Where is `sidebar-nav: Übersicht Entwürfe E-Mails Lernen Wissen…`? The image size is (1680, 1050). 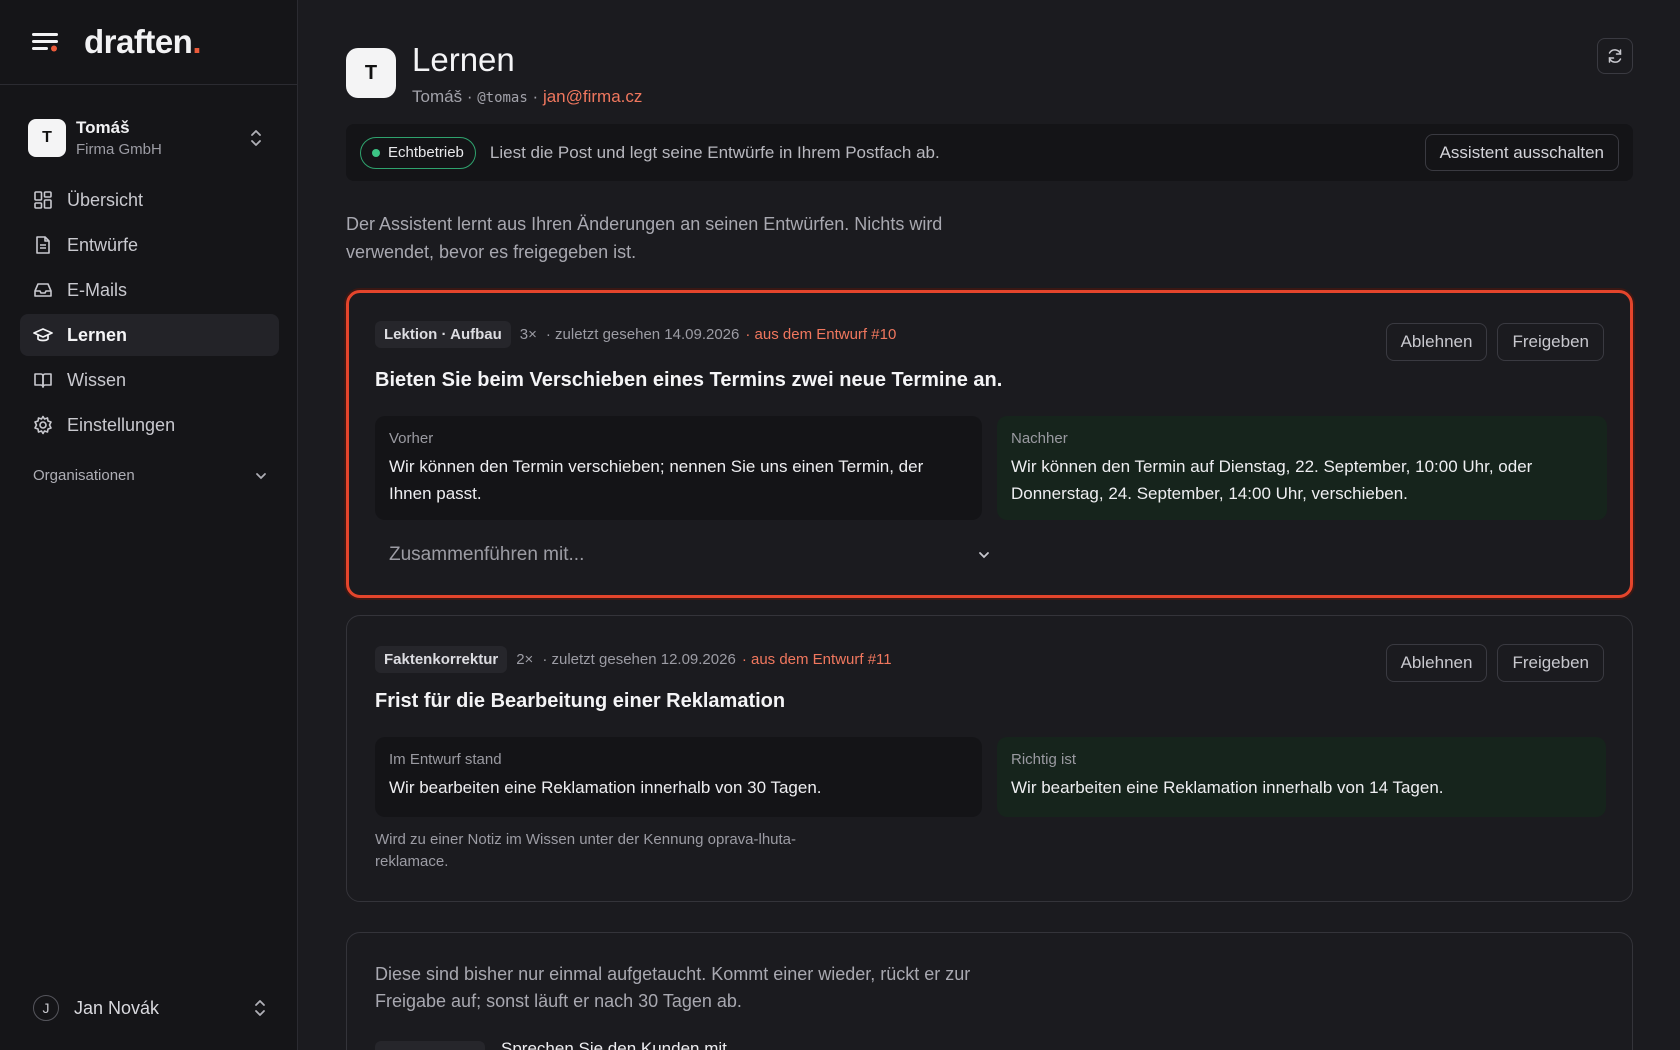 sidebar-nav: Übersicht Entwürfe E-Mails Lernen Wissen… is located at coordinates (149, 314).